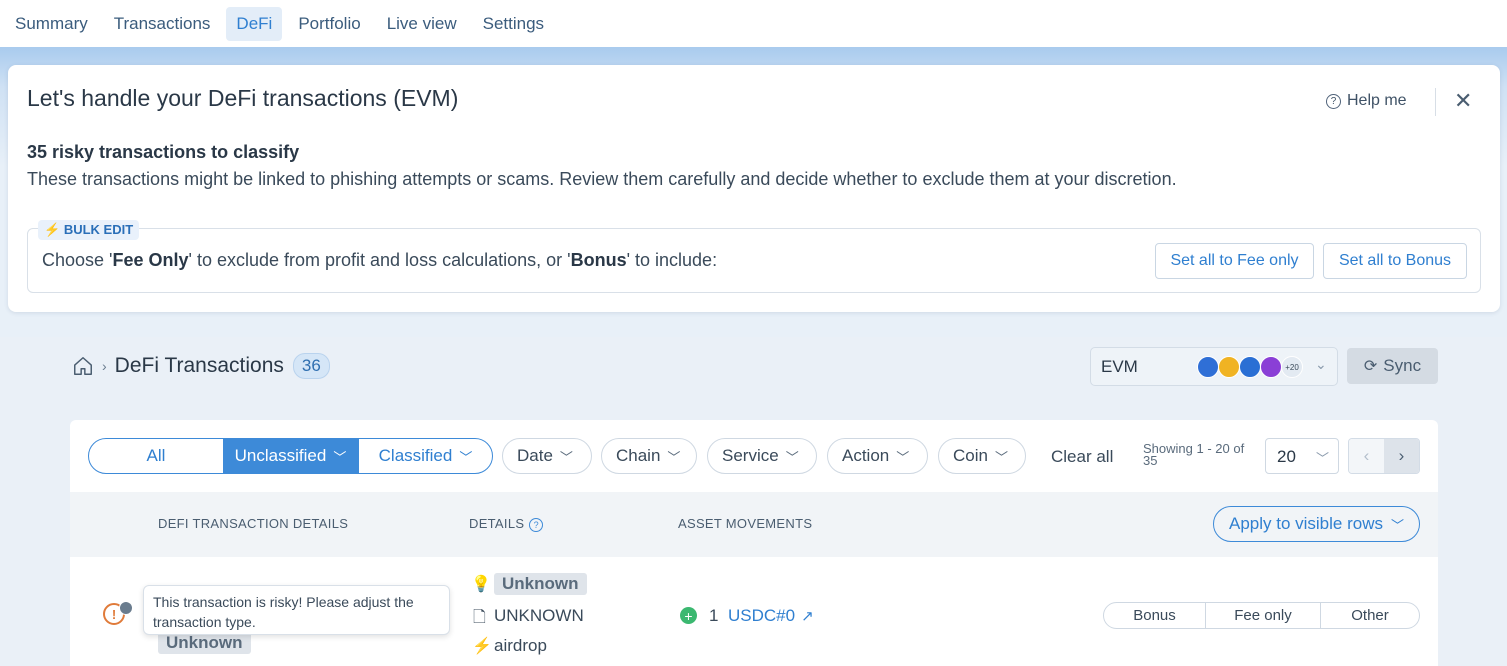 The height and width of the screenshot is (666, 1507). What do you see at coordinates (1370, 615) in the screenshot?
I see `choice-other: Other` at bounding box center [1370, 615].